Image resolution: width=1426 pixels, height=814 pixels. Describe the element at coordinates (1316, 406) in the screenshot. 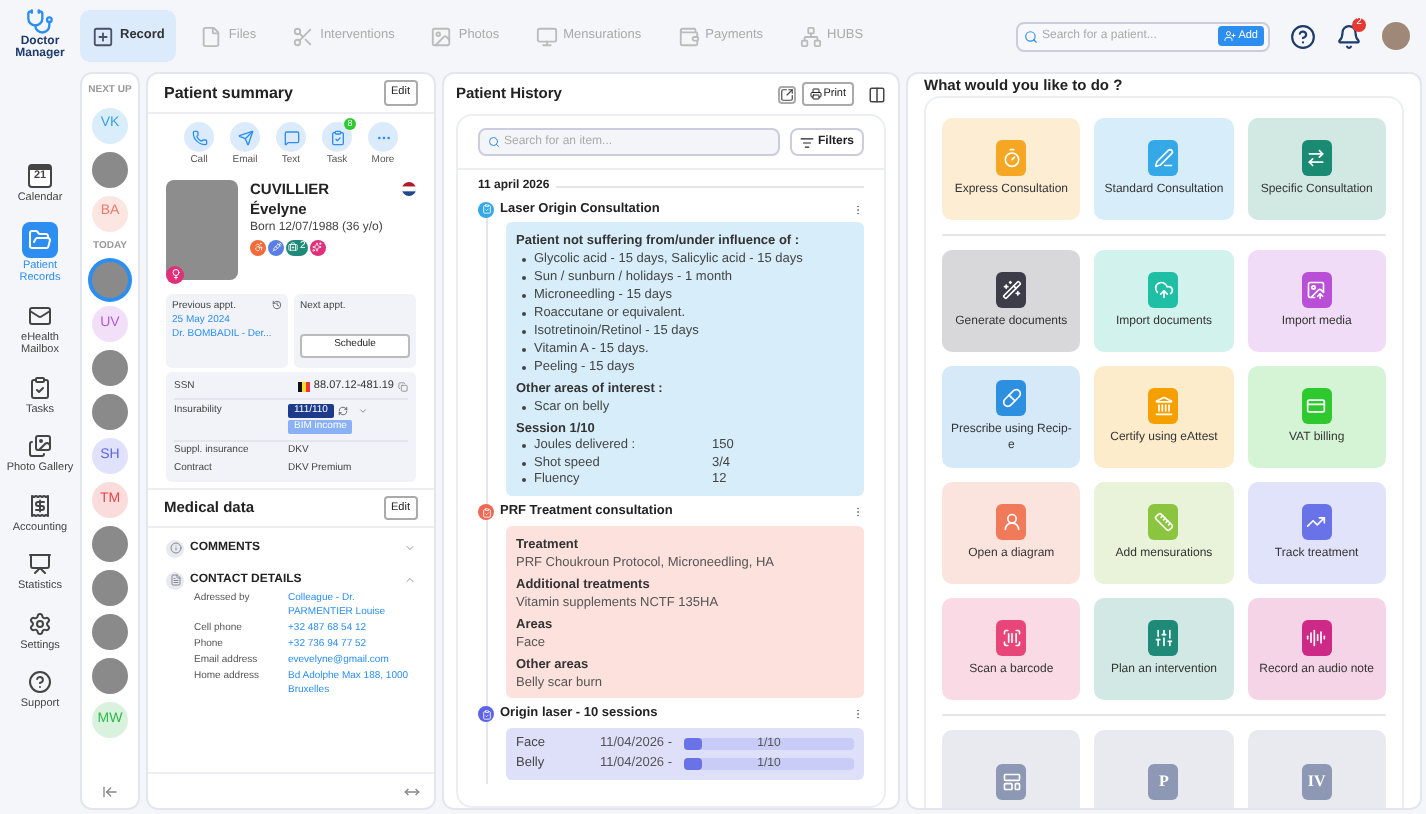

I see `card-icon` at that location.